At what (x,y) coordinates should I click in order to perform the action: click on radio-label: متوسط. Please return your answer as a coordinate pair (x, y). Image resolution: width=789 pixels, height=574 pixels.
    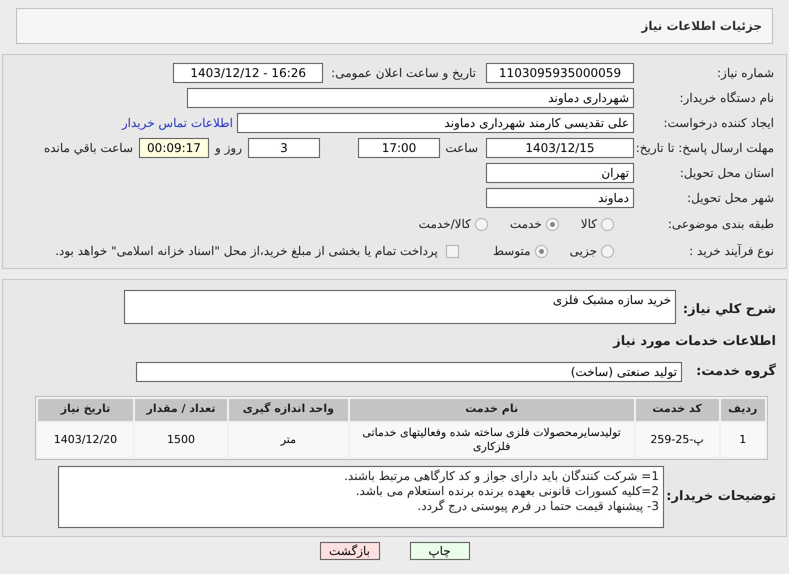
    Looking at the image, I should click on (511, 251).